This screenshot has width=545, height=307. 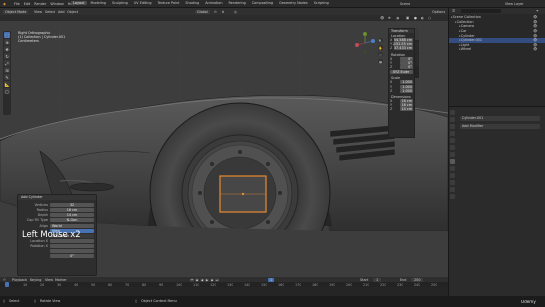 What do you see at coordinates (500, 118) in the screenshot?
I see `object-name-field: Cylinder.001` at bounding box center [500, 118].